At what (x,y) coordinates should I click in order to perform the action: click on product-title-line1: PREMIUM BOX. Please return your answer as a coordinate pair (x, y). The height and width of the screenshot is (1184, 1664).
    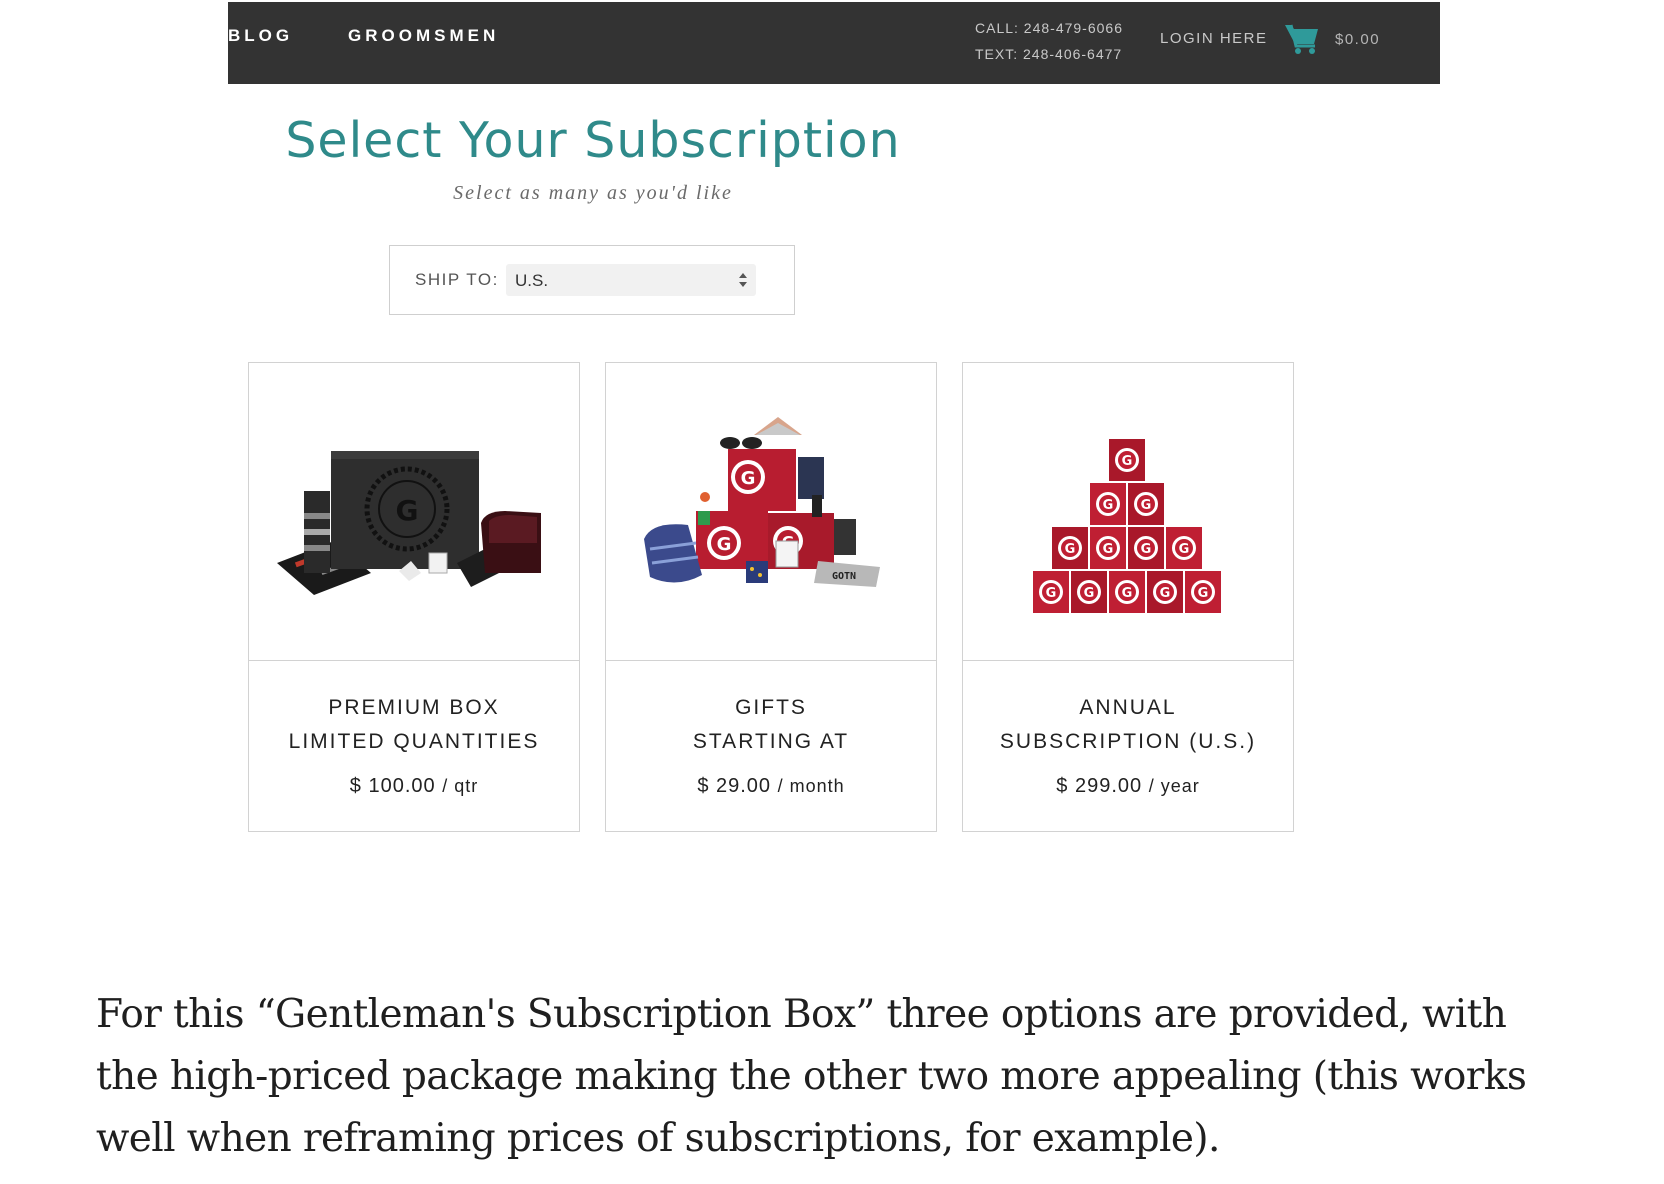
    Looking at the image, I should click on (414, 707).